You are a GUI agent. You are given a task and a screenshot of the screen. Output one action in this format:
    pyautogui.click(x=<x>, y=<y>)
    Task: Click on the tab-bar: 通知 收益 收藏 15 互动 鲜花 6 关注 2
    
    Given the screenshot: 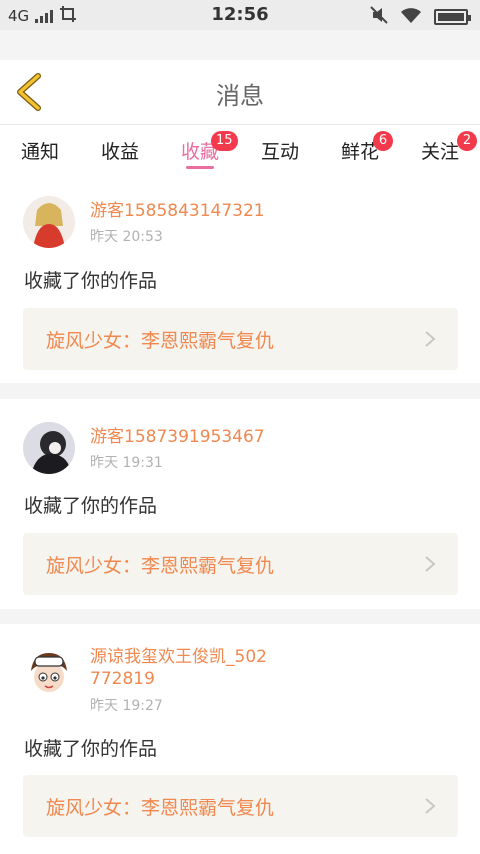 What is the action you would take?
    pyautogui.click(x=240, y=153)
    